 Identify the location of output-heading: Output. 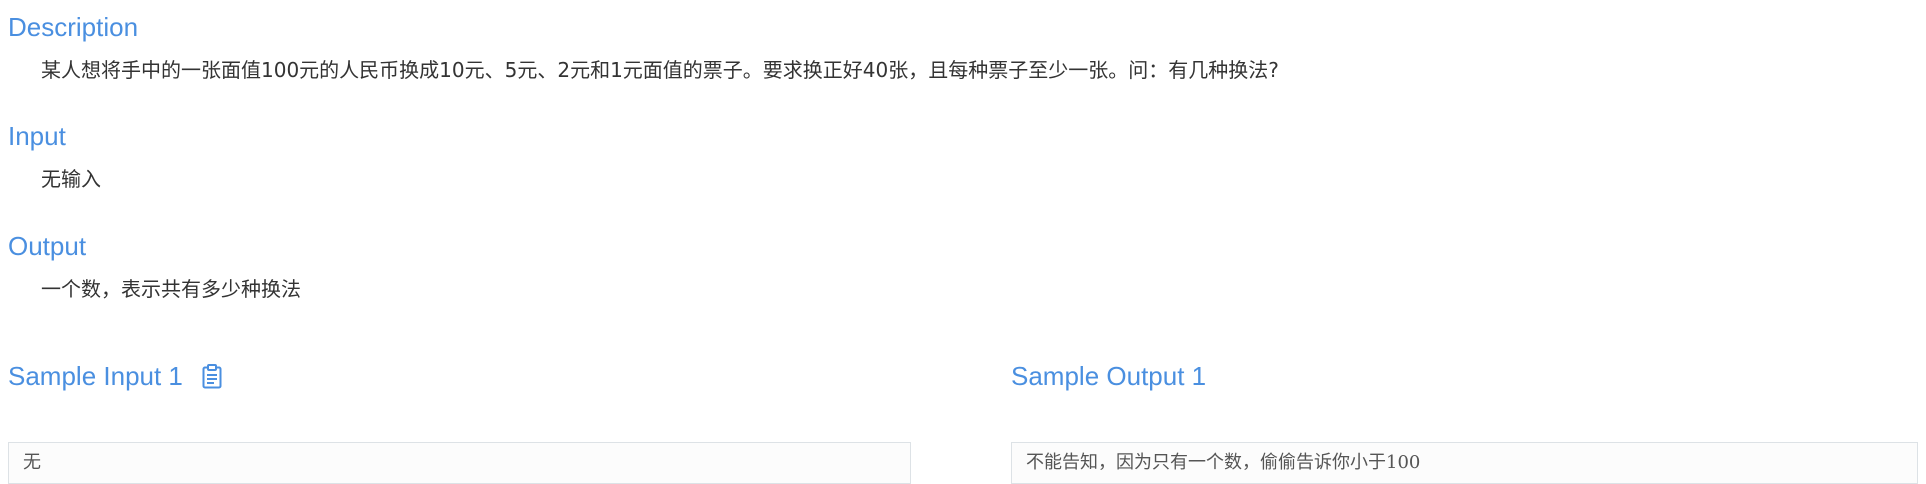
(47, 246).